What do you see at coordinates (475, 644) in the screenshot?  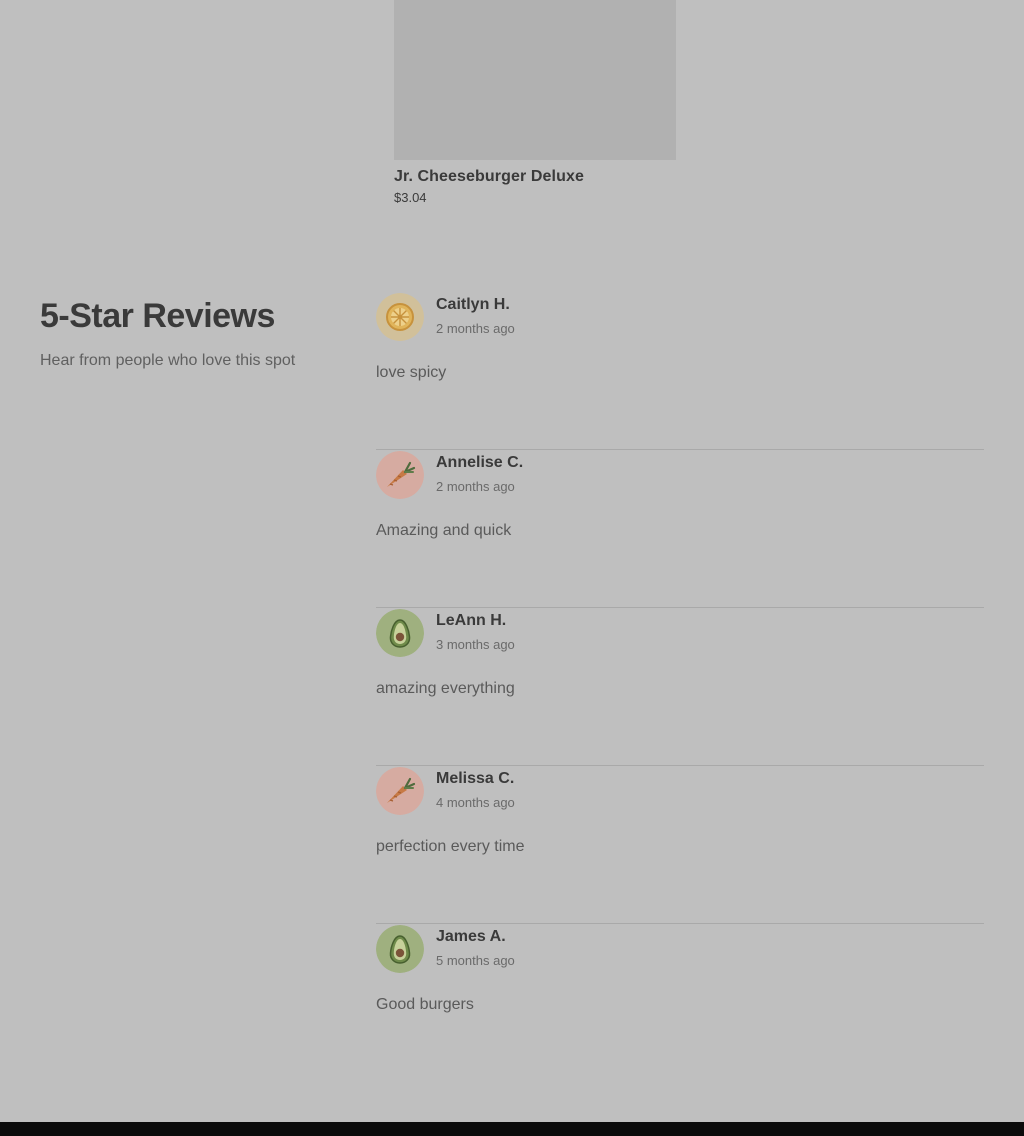 I see `review-date: 3 months ago` at bounding box center [475, 644].